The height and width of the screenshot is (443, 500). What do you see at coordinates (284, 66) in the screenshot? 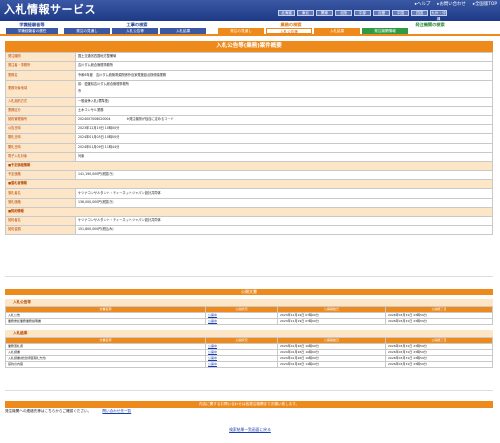
I see `info-value: 吉川ダム総合管理事務所` at bounding box center [284, 66].